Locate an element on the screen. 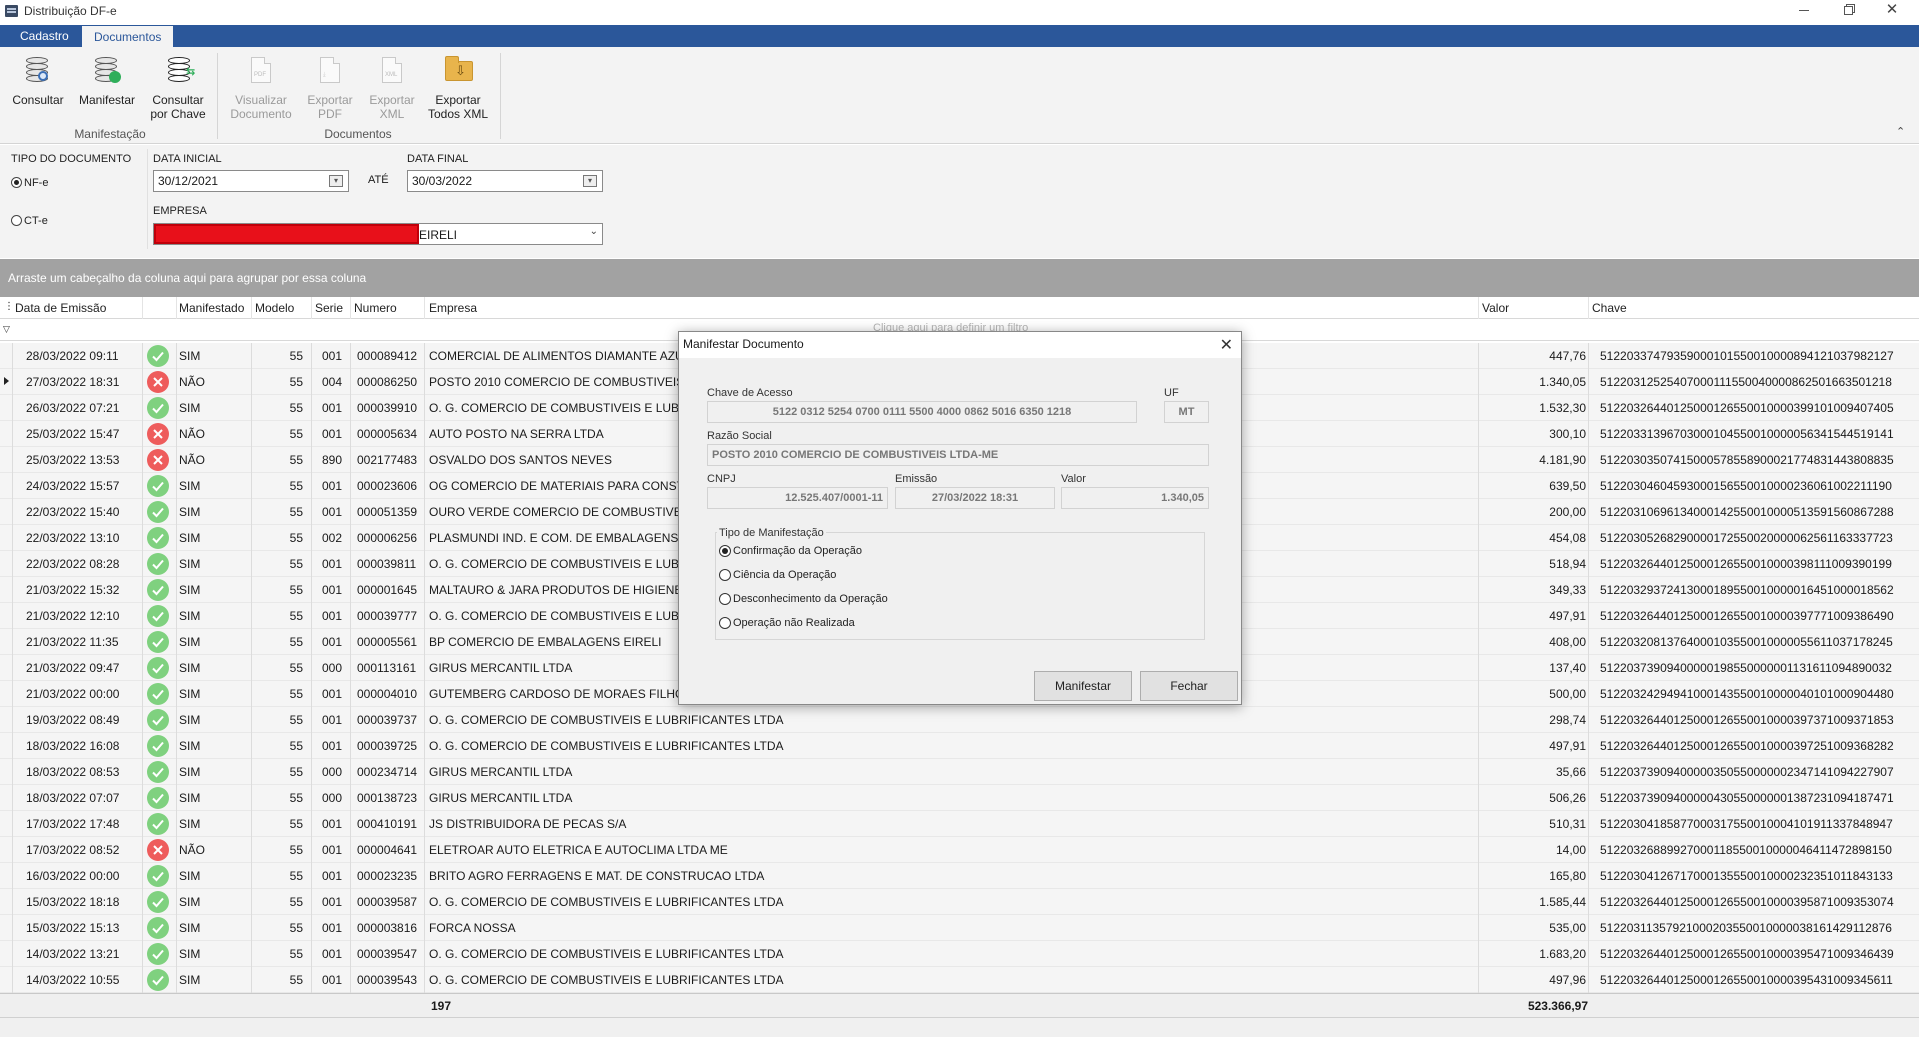  app-icon is located at coordinates (11, 11).